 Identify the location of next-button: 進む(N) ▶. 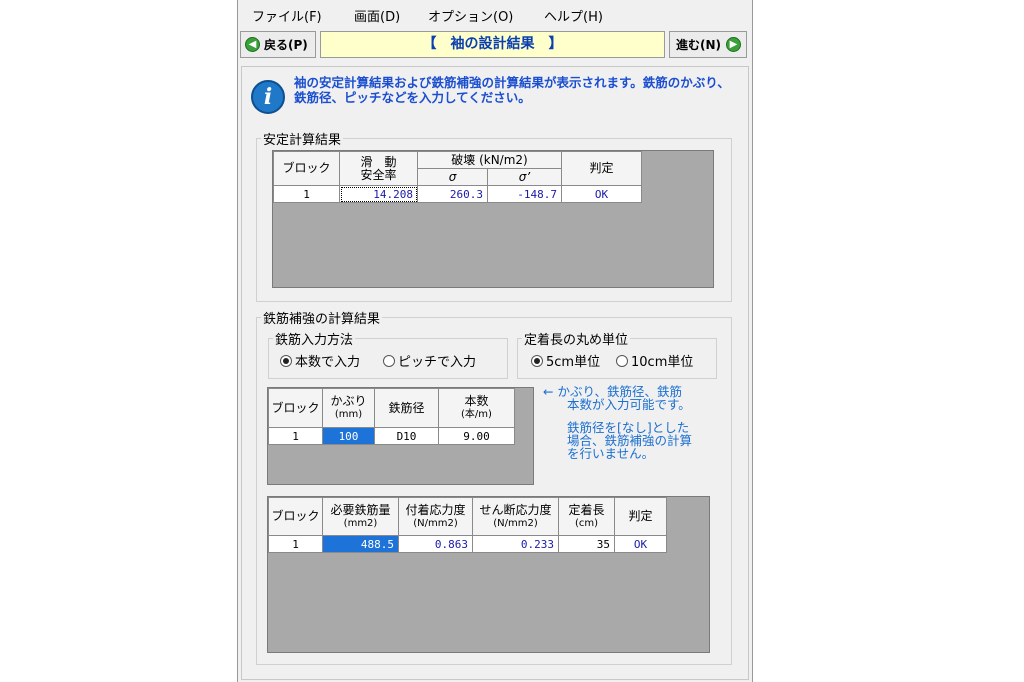
(708, 44).